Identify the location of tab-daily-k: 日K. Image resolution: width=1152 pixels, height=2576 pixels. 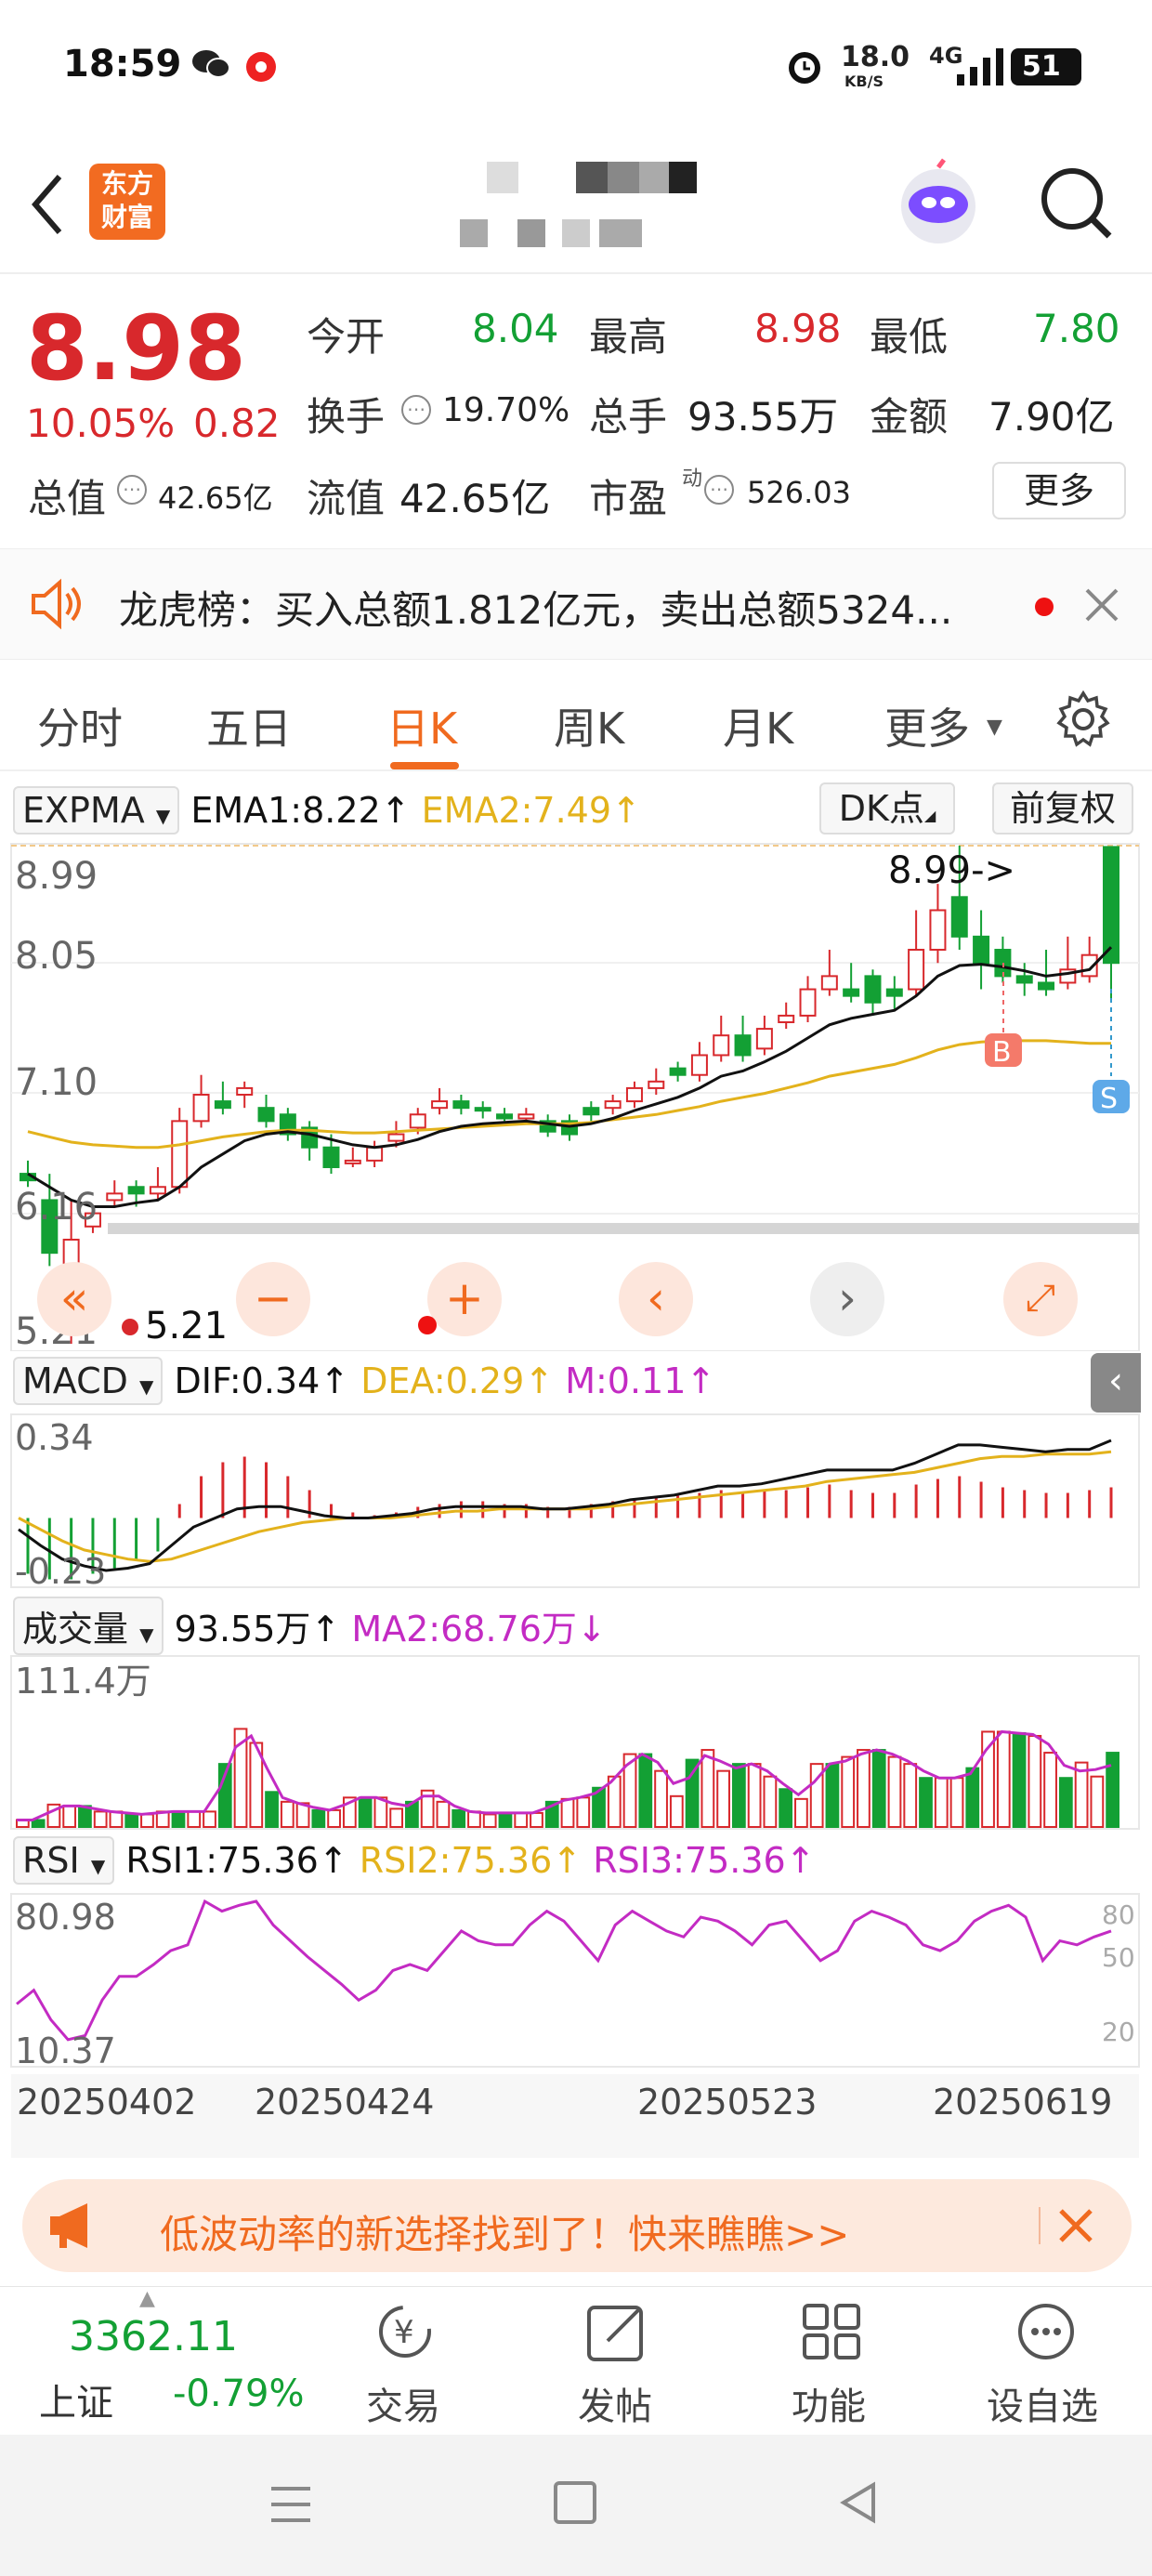
(421, 725).